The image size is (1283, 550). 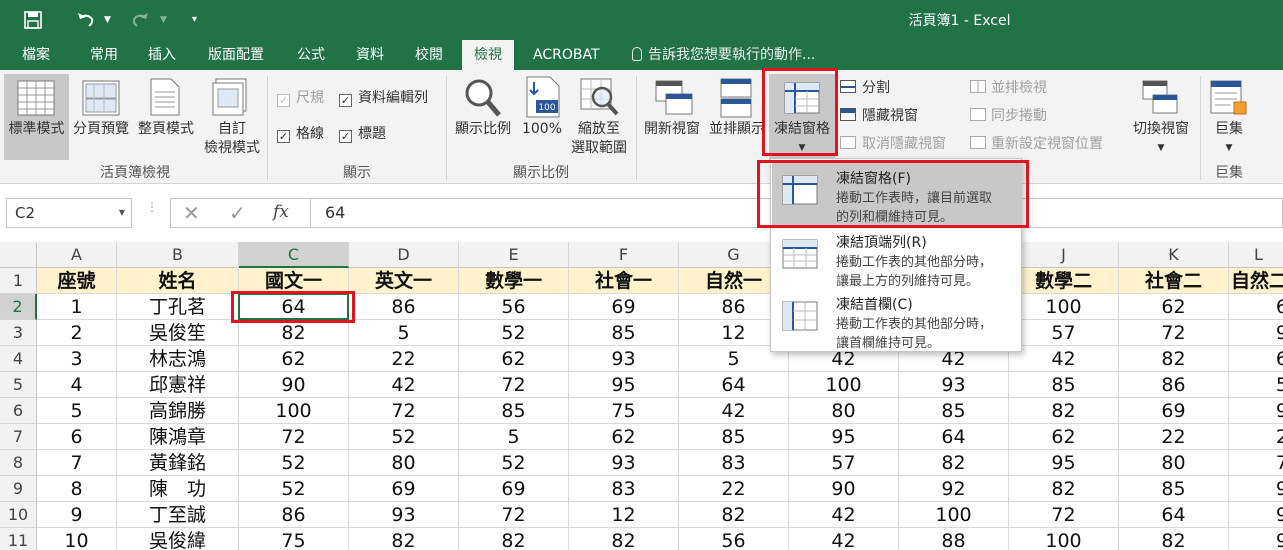 What do you see at coordinates (514, 255) in the screenshot?
I see `column-header-e: E` at bounding box center [514, 255].